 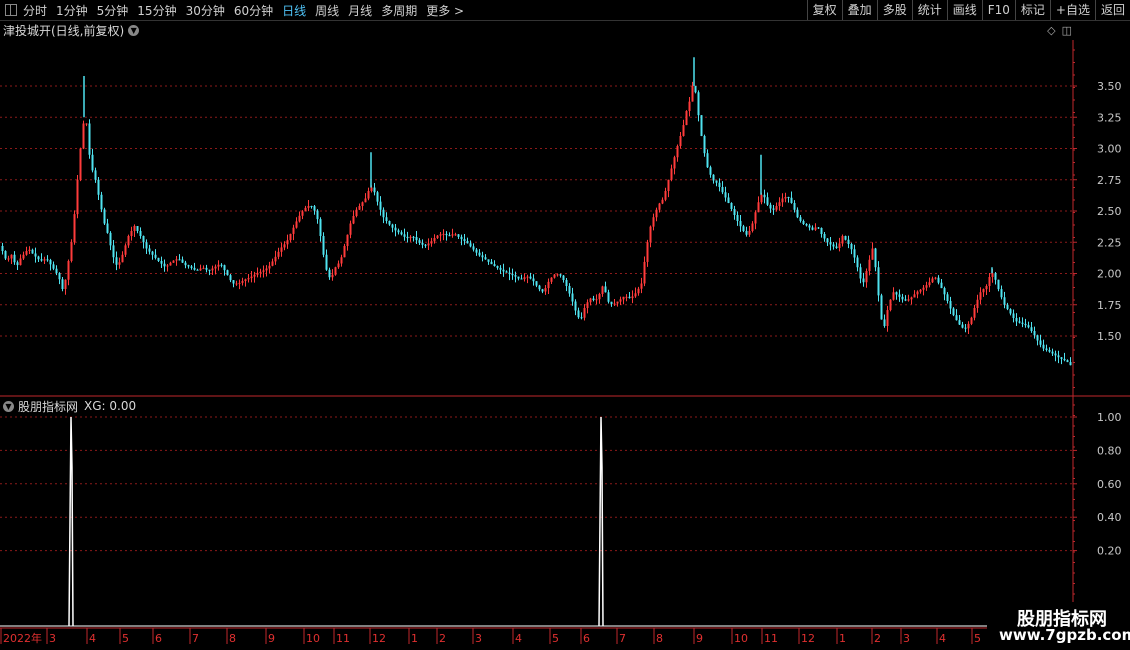 I want to click on x-tick-label: 11, so click(x=771, y=638).